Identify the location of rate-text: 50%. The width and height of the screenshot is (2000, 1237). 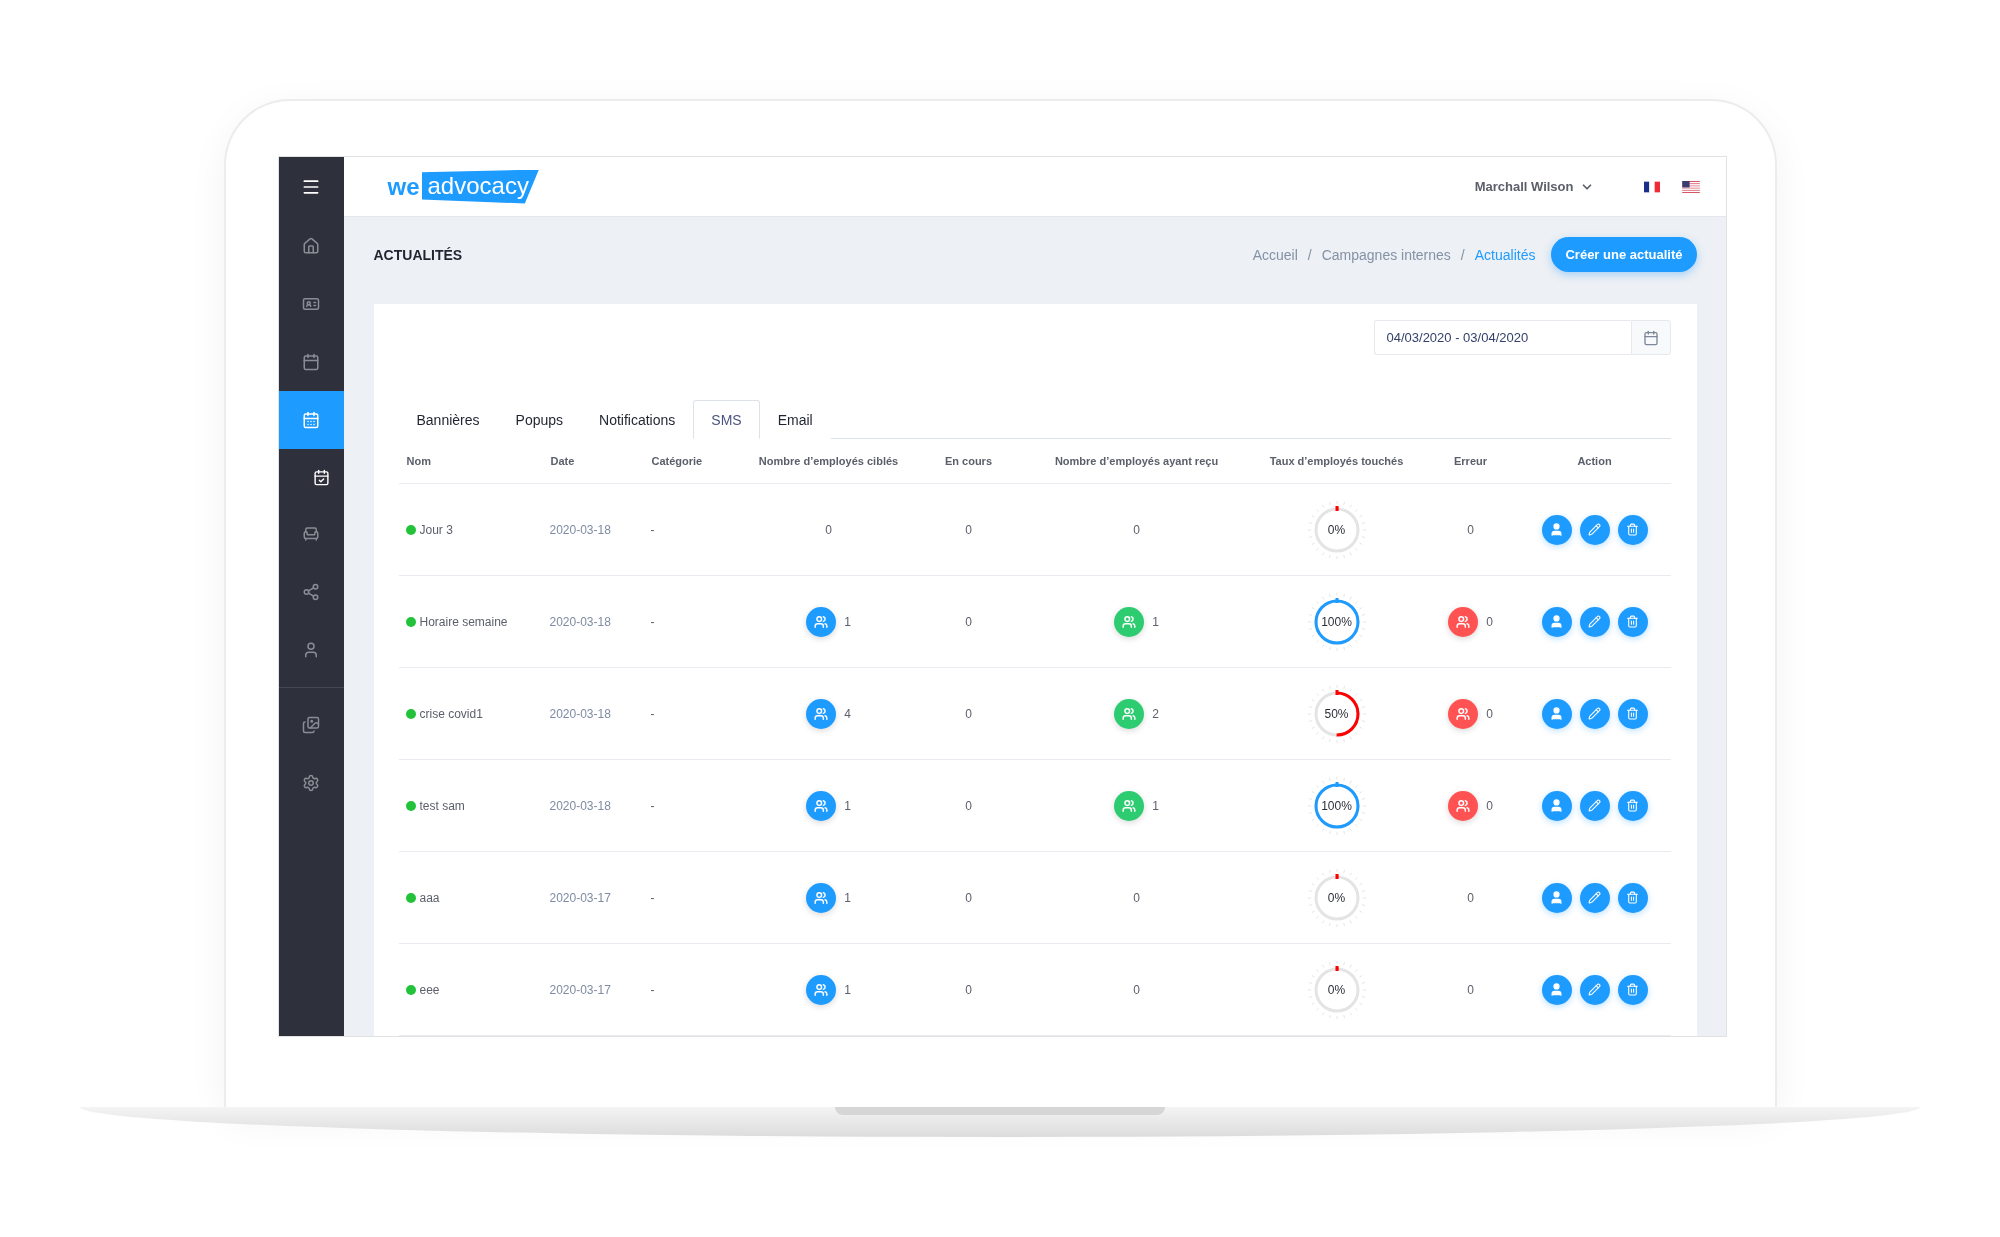
(1336, 713).